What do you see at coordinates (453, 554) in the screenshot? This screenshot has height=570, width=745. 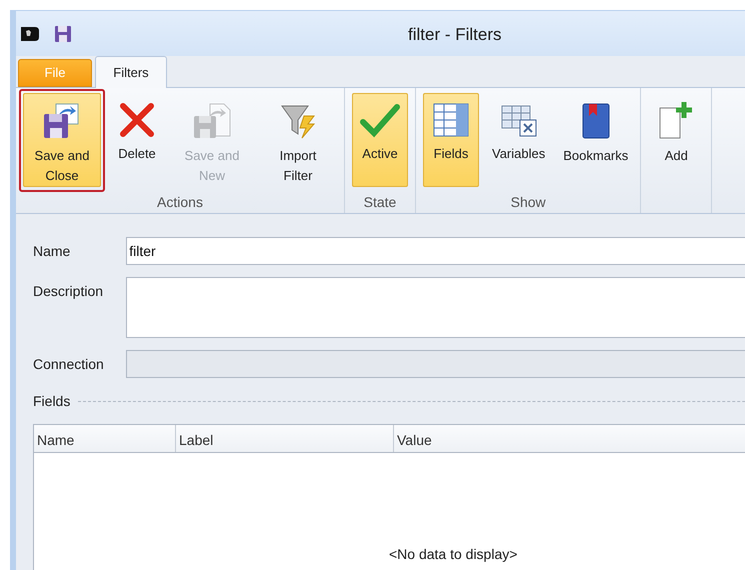 I see `empty-message: <No data to display>` at bounding box center [453, 554].